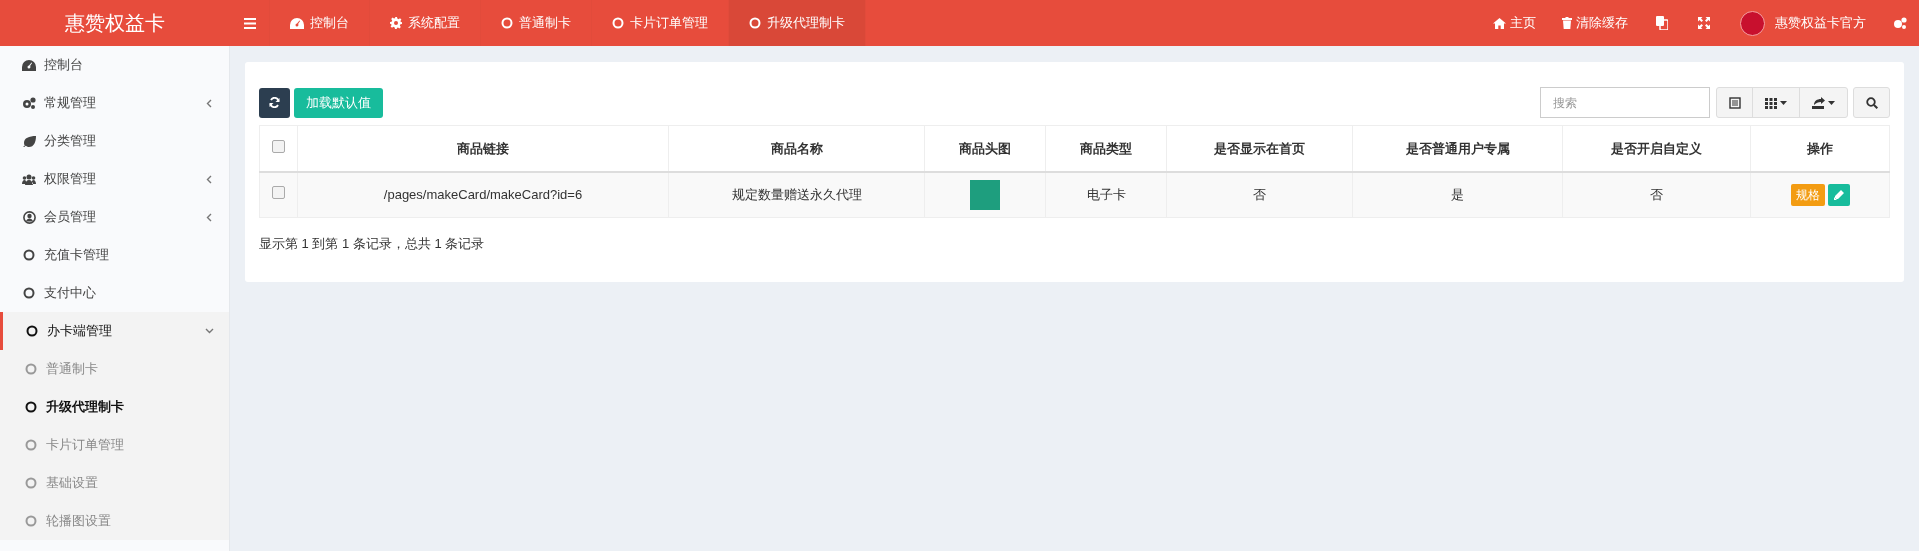 Image resolution: width=1919 pixels, height=551 pixels. Describe the element at coordinates (1820, 148) in the screenshot. I see `column-header: 操作` at that location.